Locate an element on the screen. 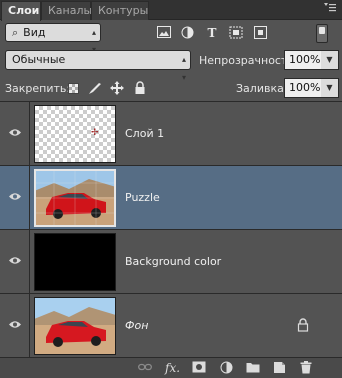  layer-name: Puzzle is located at coordinates (142, 197).